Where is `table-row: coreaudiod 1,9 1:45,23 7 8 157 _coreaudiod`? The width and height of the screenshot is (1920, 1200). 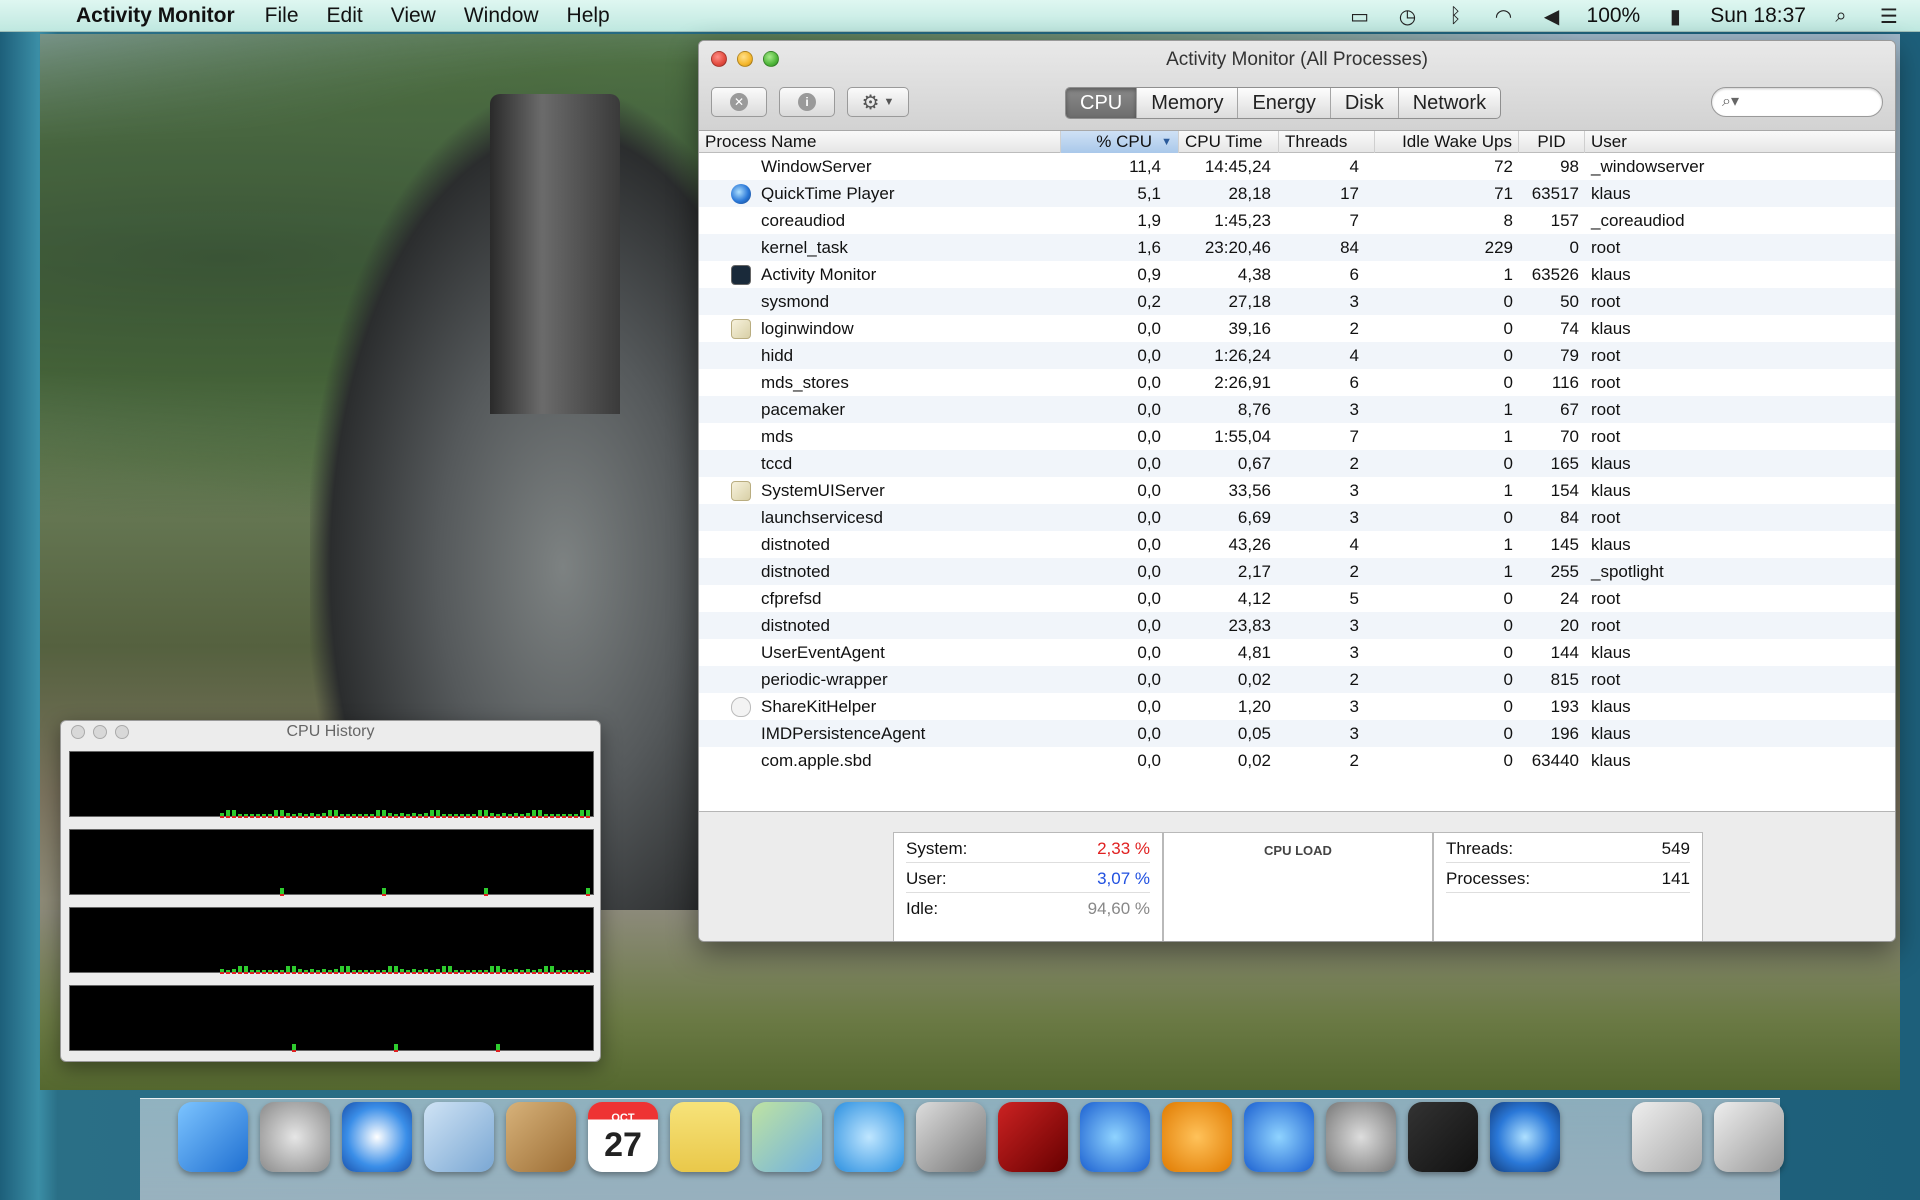
table-row: coreaudiod 1,9 1:45,23 7 8 157 _coreaudiod is located at coordinates (1297, 220).